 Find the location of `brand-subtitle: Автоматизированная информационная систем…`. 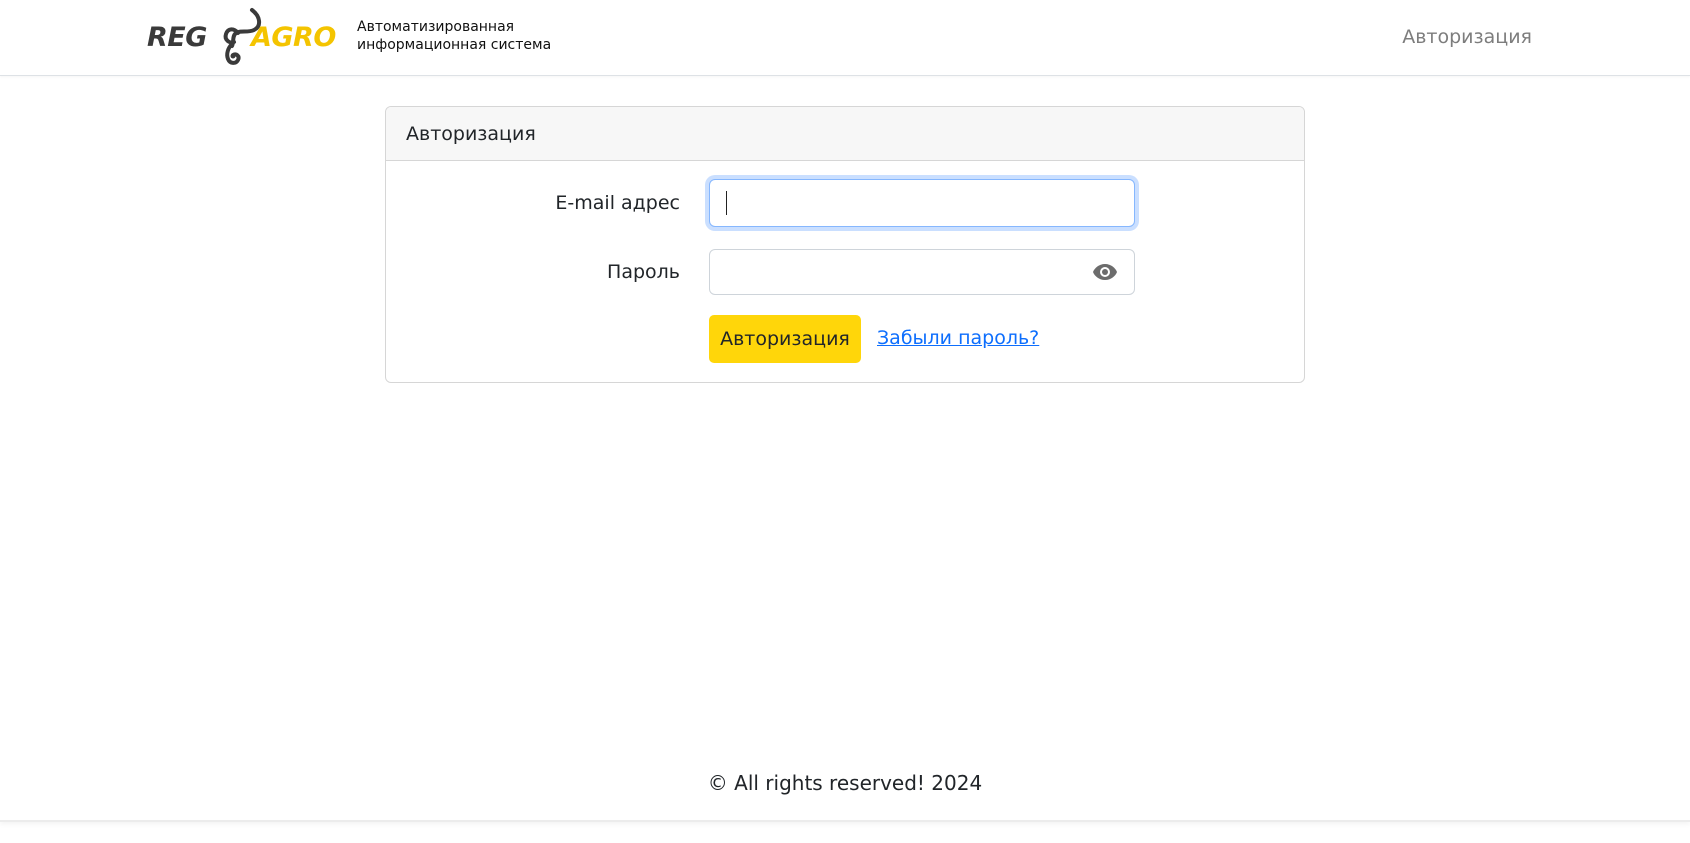

brand-subtitle: Автоматизированная информационная систем… is located at coordinates (454, 36).